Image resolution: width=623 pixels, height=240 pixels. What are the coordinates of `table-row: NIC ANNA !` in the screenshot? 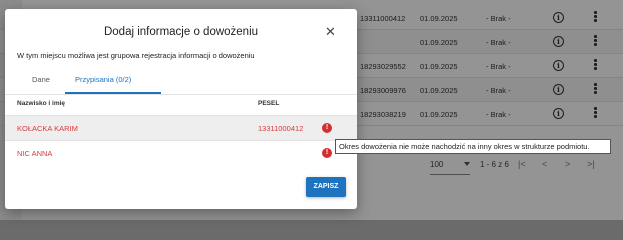 It's located at (181, 153).